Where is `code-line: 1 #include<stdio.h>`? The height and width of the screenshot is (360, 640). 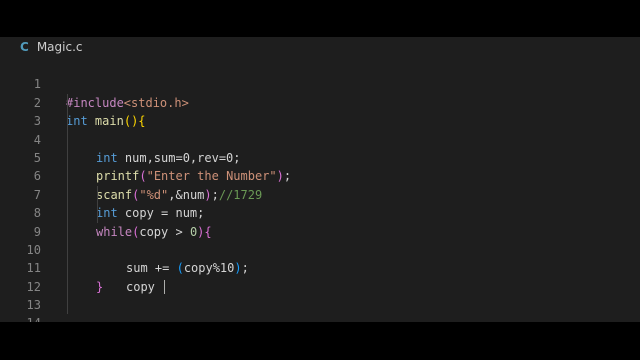 code-line: 1 #include<stdio.h> is located at coordinates (320, 83).